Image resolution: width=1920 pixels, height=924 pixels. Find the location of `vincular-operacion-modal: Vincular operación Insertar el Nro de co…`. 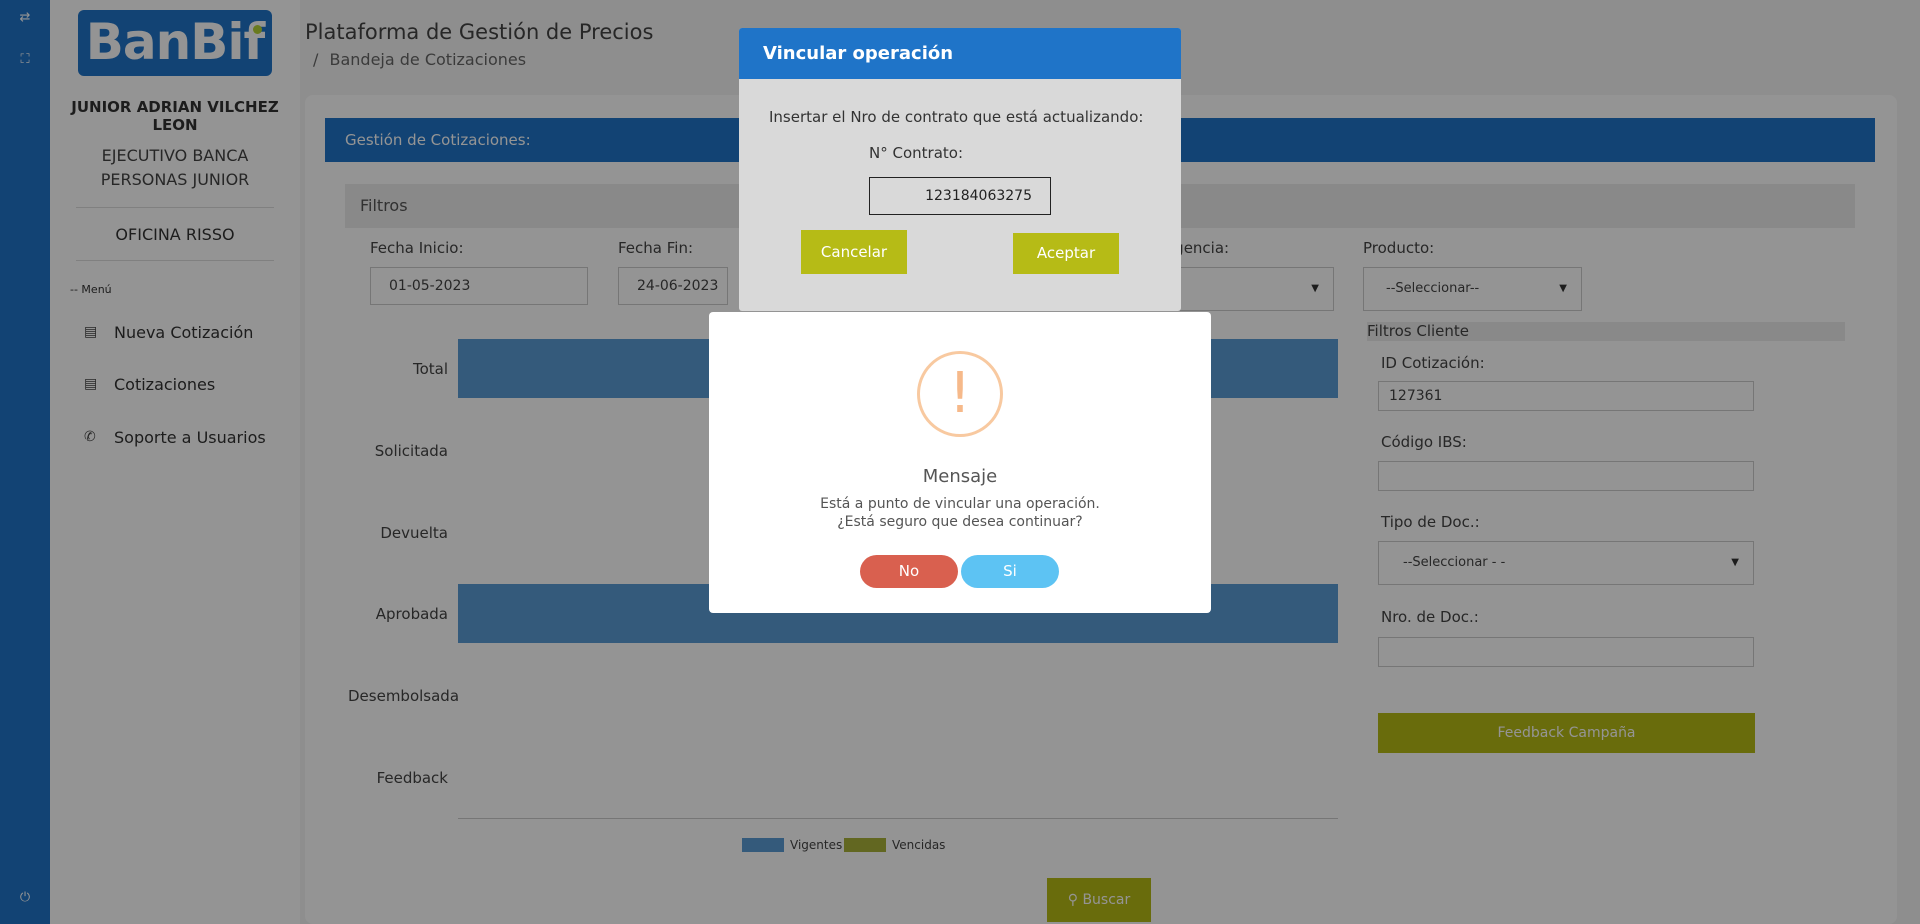

vincular-operacion-modal: Vincular operación Insertar el Nro de co… is located at coordinates (960, 169).